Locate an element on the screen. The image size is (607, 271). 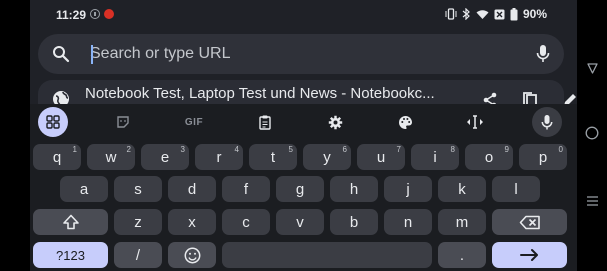
key-h: h is located at coordinates (354, 189).